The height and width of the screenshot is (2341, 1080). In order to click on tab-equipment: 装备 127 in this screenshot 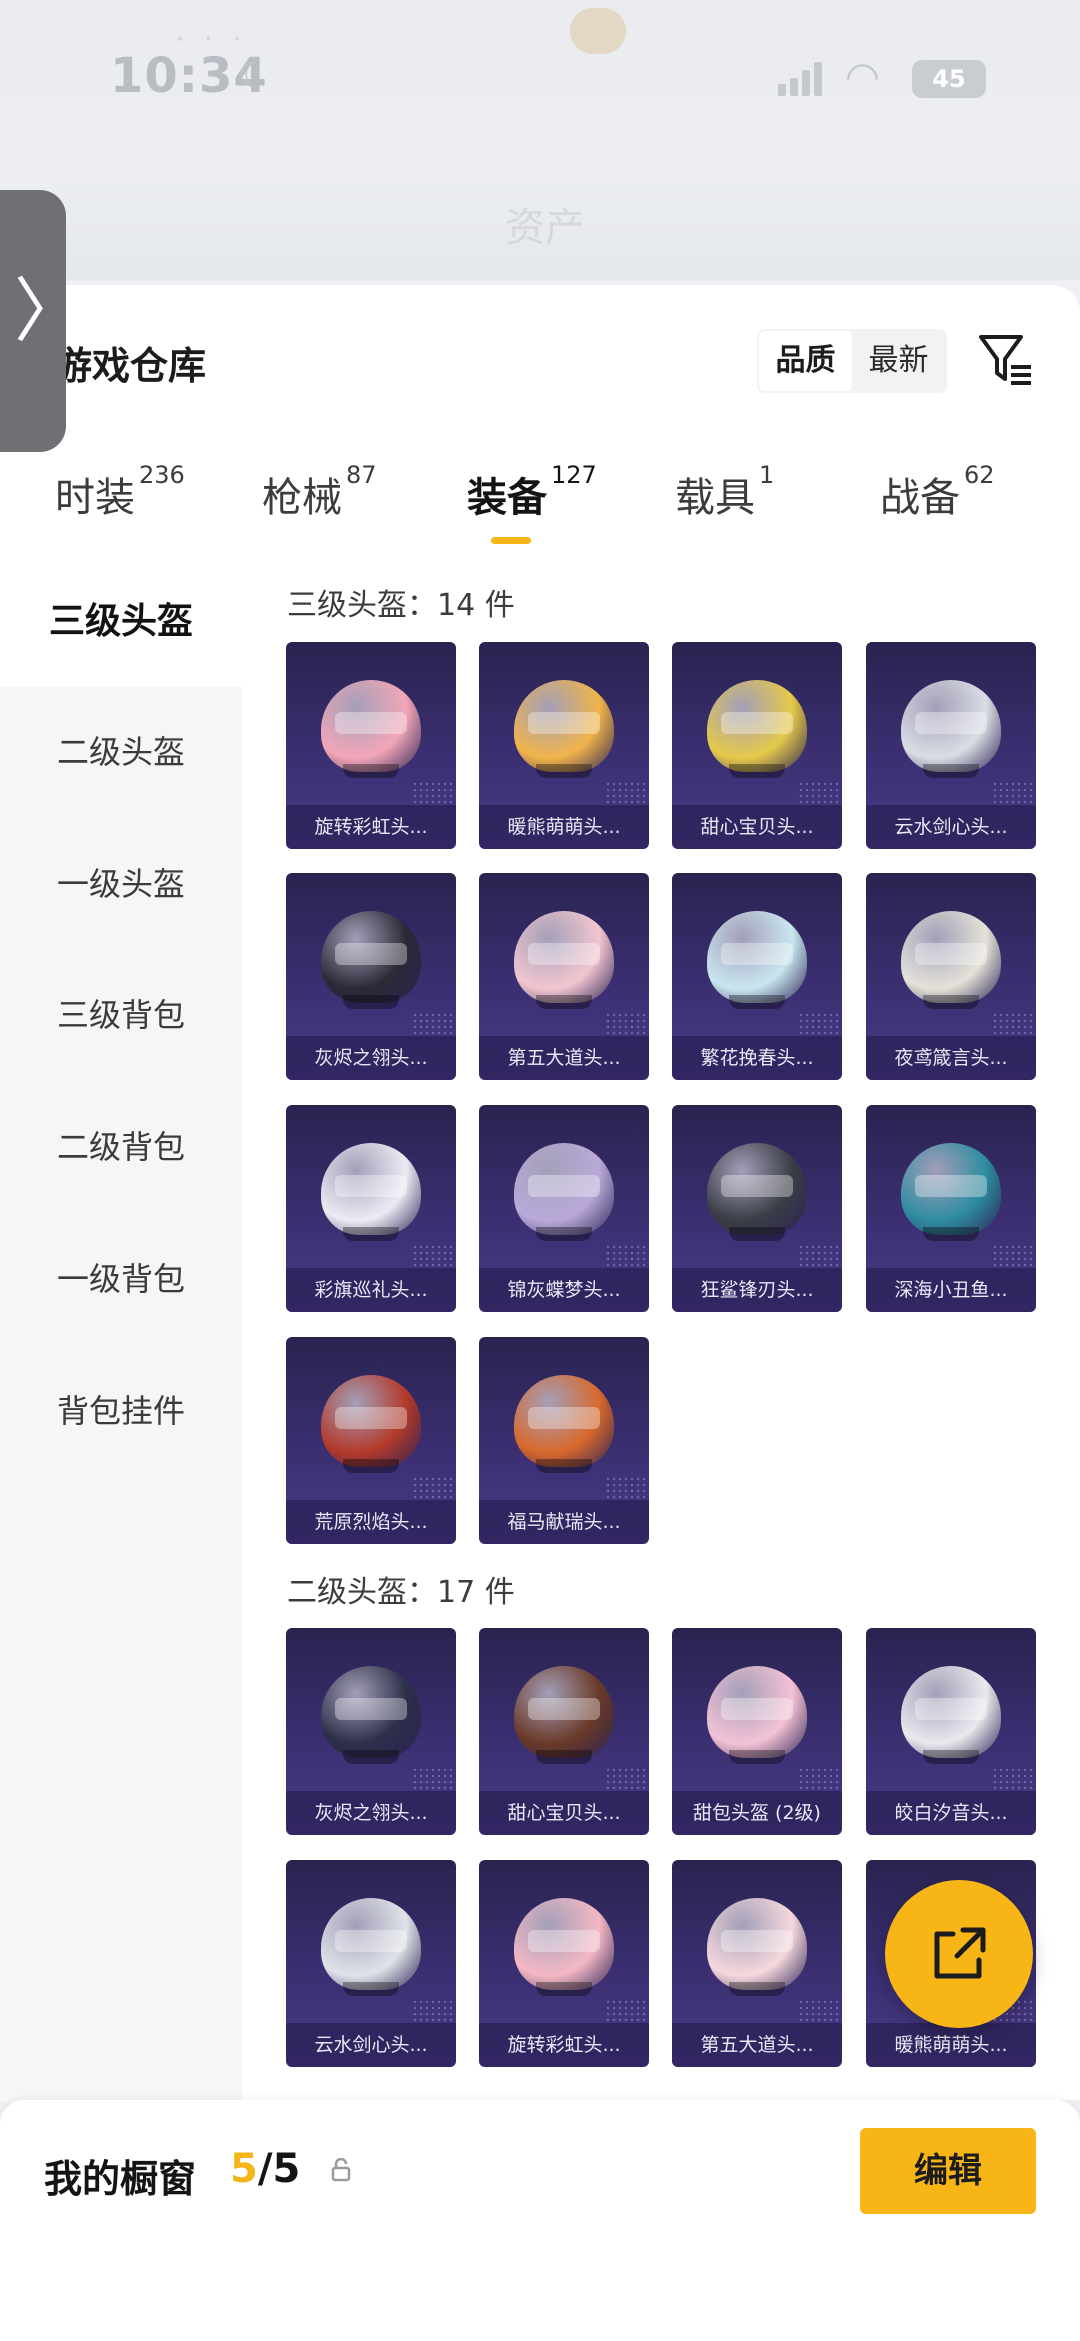, I will do `click(532, 508)`.